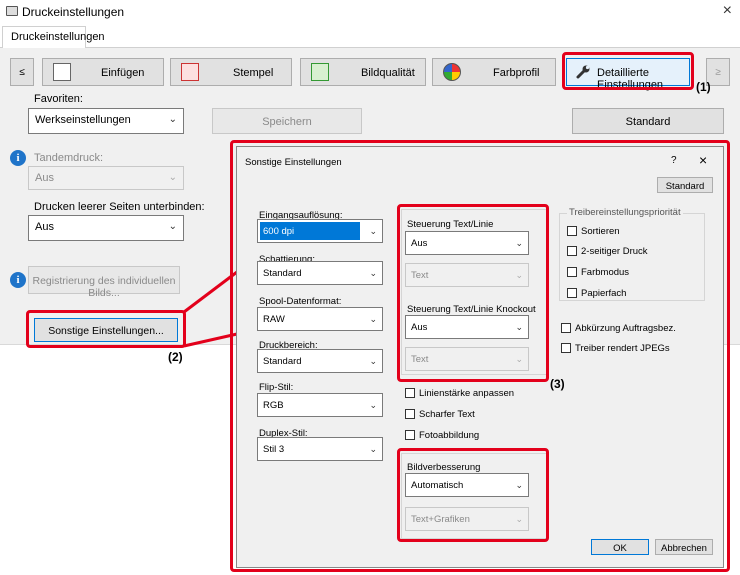 The width and height of the screenshot is (740, 575). I want to click on callout-box-3b, so click(473, 495).